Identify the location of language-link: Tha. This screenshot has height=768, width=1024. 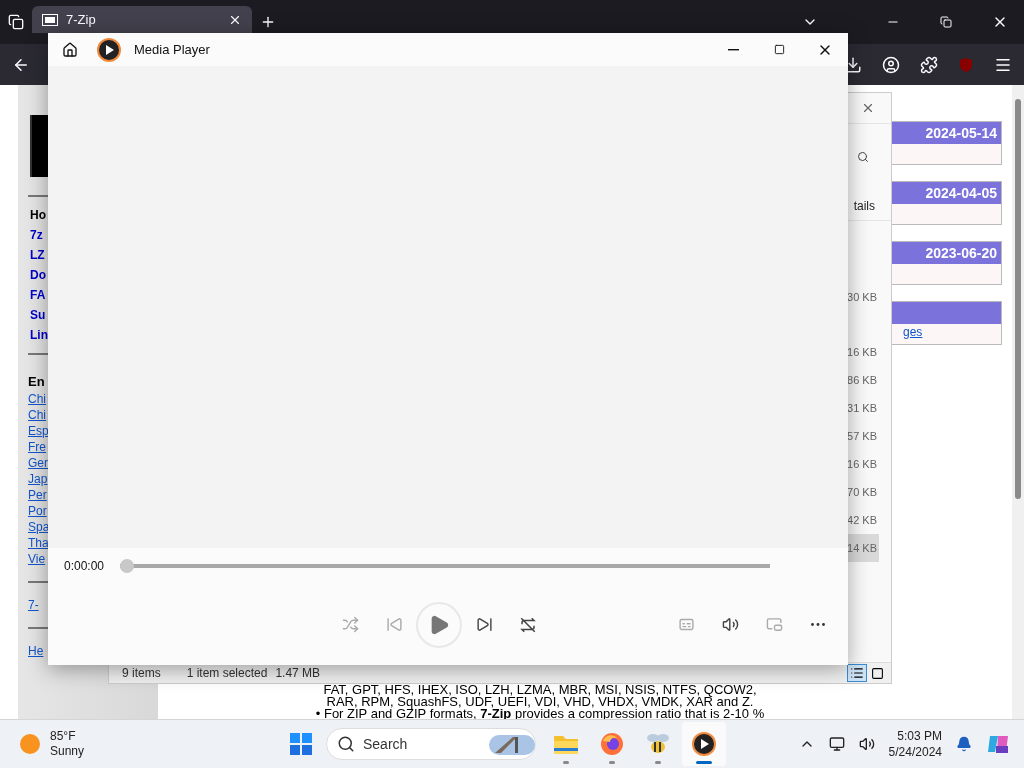
(38, 543).